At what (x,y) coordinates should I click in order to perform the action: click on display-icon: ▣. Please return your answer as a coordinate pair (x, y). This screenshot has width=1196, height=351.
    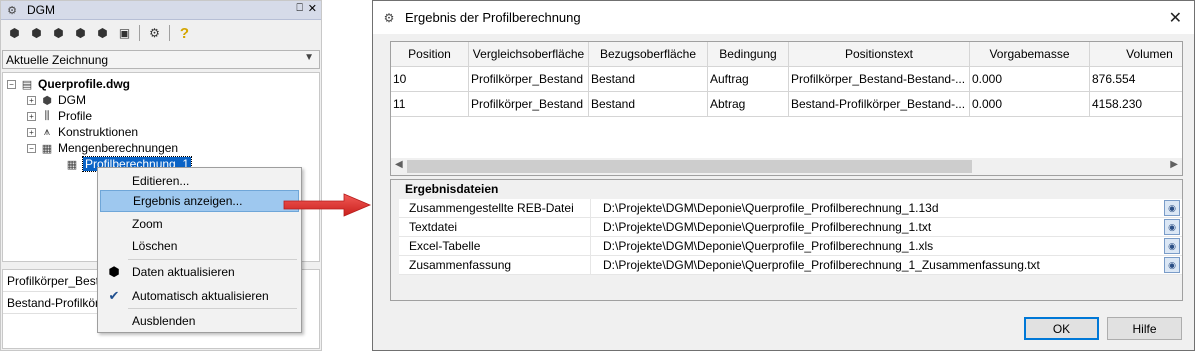
    Looking at the image, I should click on (124, 33).